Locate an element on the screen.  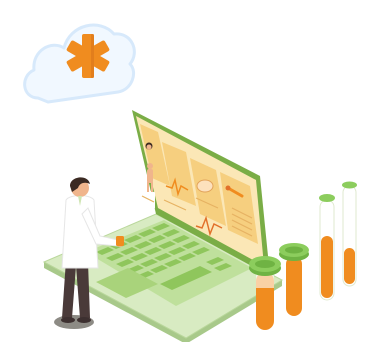
test-tube-tall is located at coordinates (349, 234).